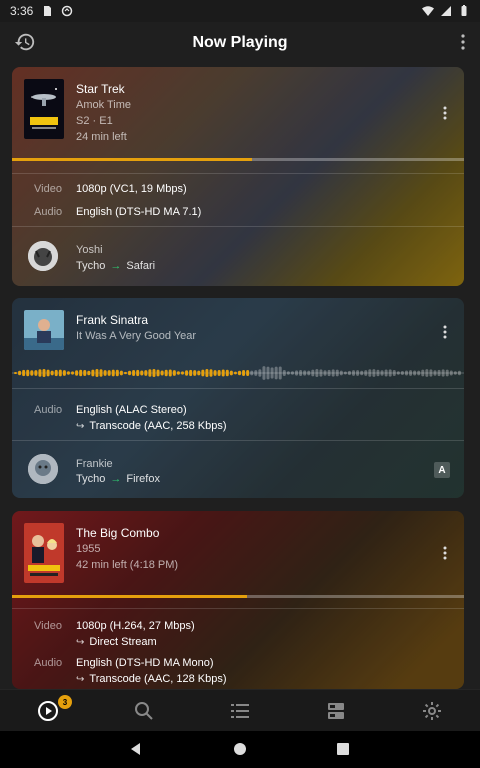 Image resolution: width=480 pixels, height=768 pixels. What do you see at coordinates (135, 626) in the screenshot?
I see `video-value: 1080p (H.264, 27 Mbps)` at bounding box center [135, 626].